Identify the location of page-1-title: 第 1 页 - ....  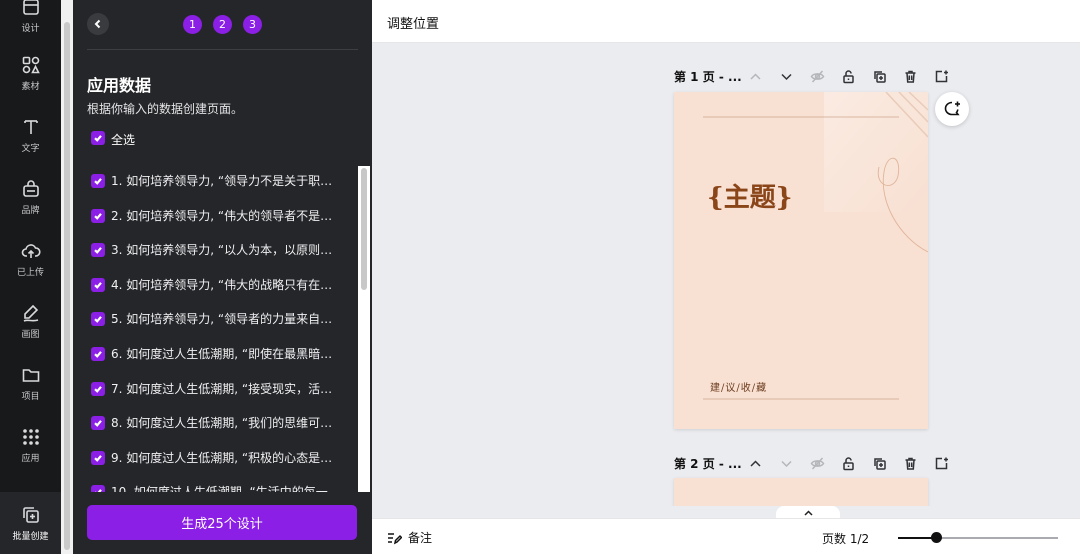
(708, 76).